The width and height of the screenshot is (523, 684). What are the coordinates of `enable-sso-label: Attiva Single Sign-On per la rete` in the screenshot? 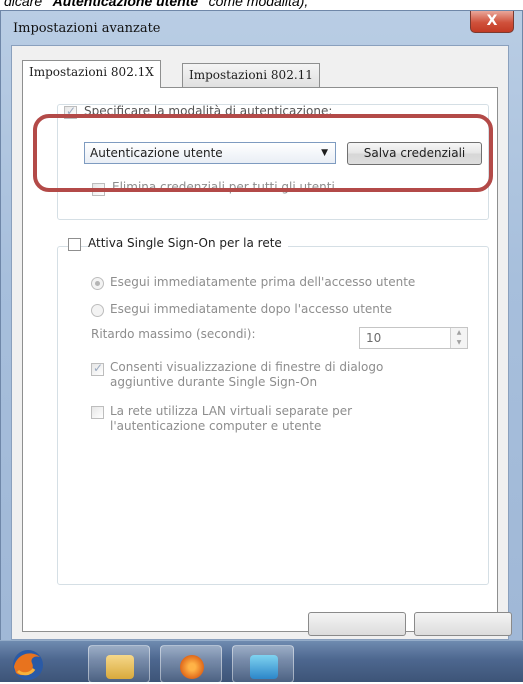 It's located at (188, 243).